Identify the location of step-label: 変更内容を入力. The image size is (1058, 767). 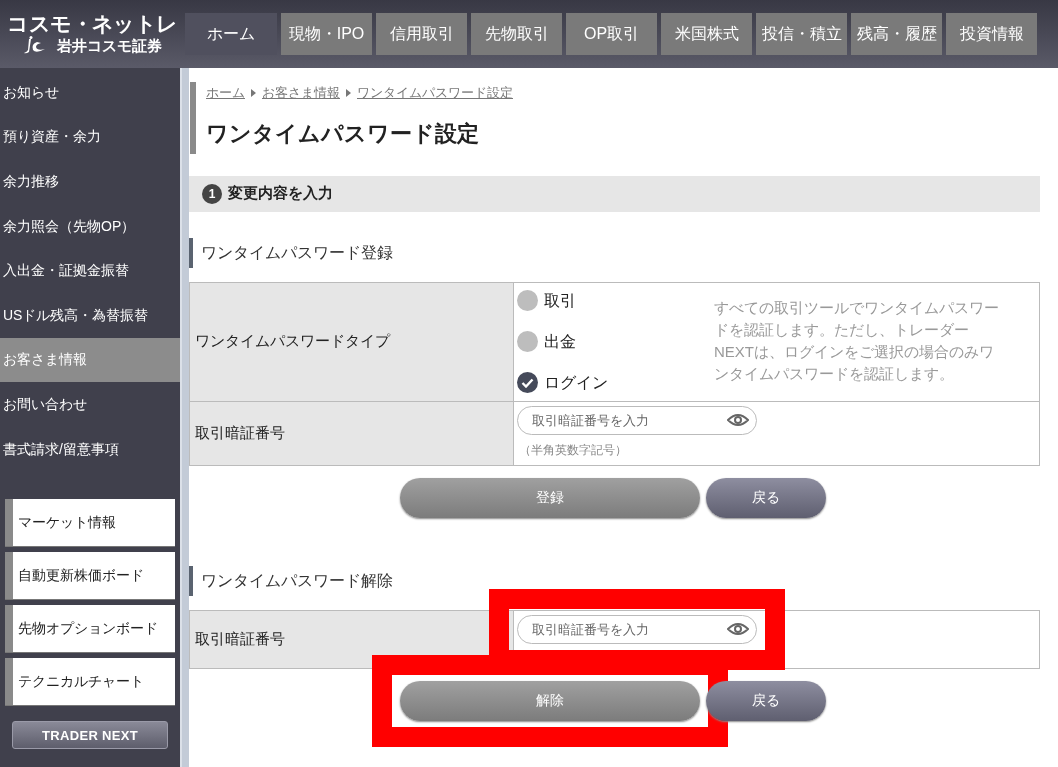
(280, 193).